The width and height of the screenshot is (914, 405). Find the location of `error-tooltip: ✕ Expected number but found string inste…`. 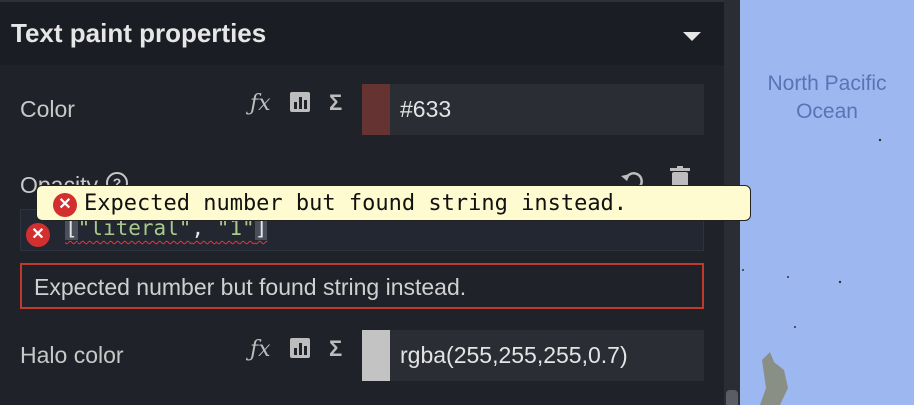

error-tooltip: ✕ Expected number but found string inste… is located at coordinates (393, 203).